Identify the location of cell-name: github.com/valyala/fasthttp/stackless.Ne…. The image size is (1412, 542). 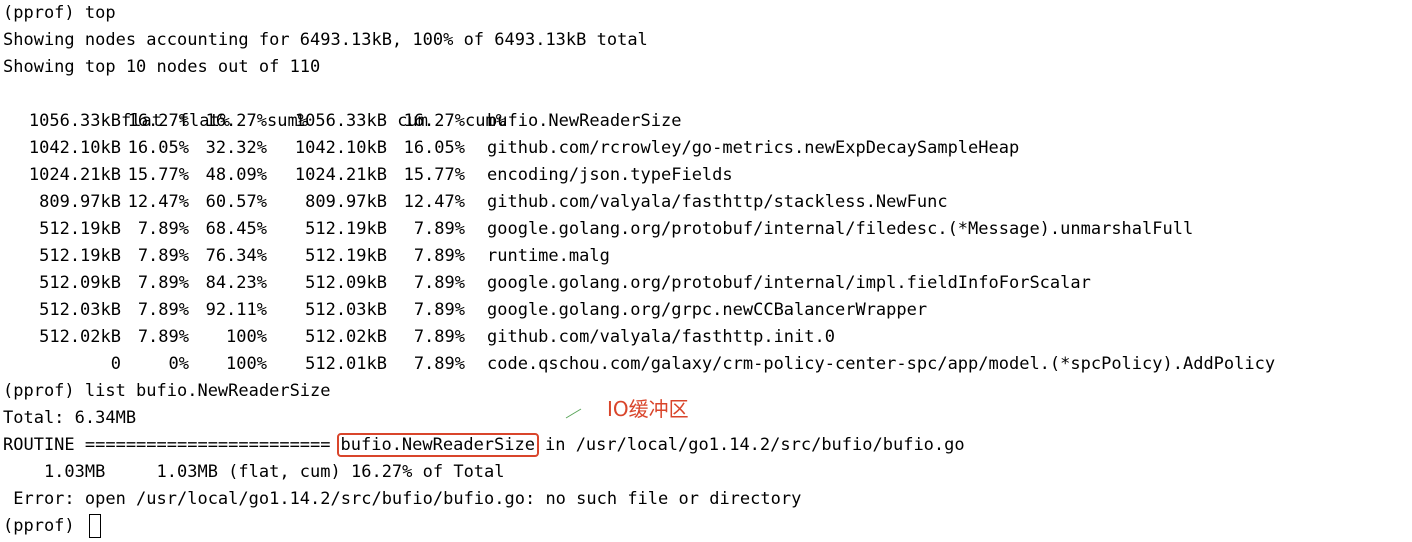
(717, 202).